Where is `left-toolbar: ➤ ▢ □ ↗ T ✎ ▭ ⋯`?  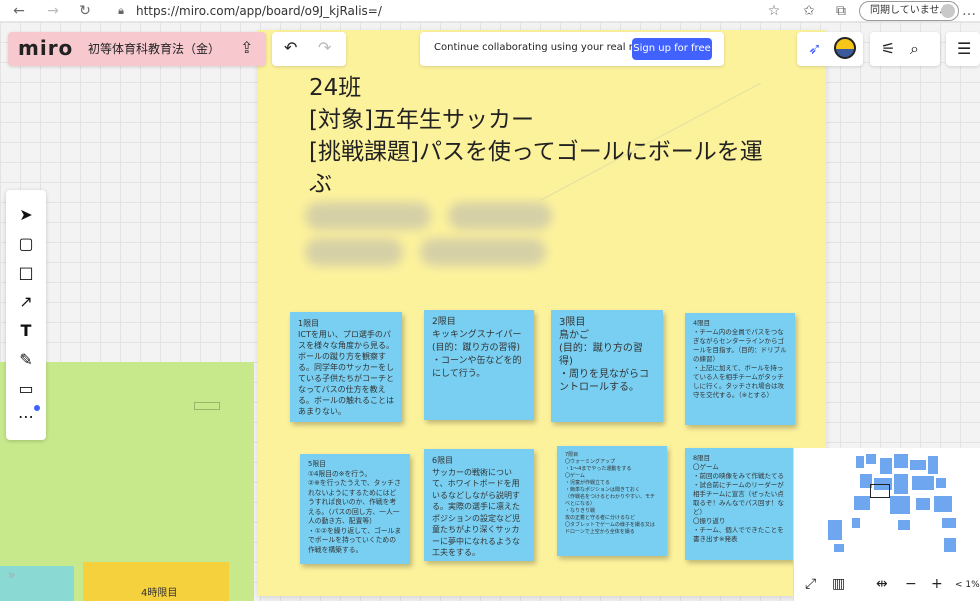
left-toolbar: ➤ ▢ □ ↗ T ✎ ▭ ⋯ is located at coordinates (26, 315).